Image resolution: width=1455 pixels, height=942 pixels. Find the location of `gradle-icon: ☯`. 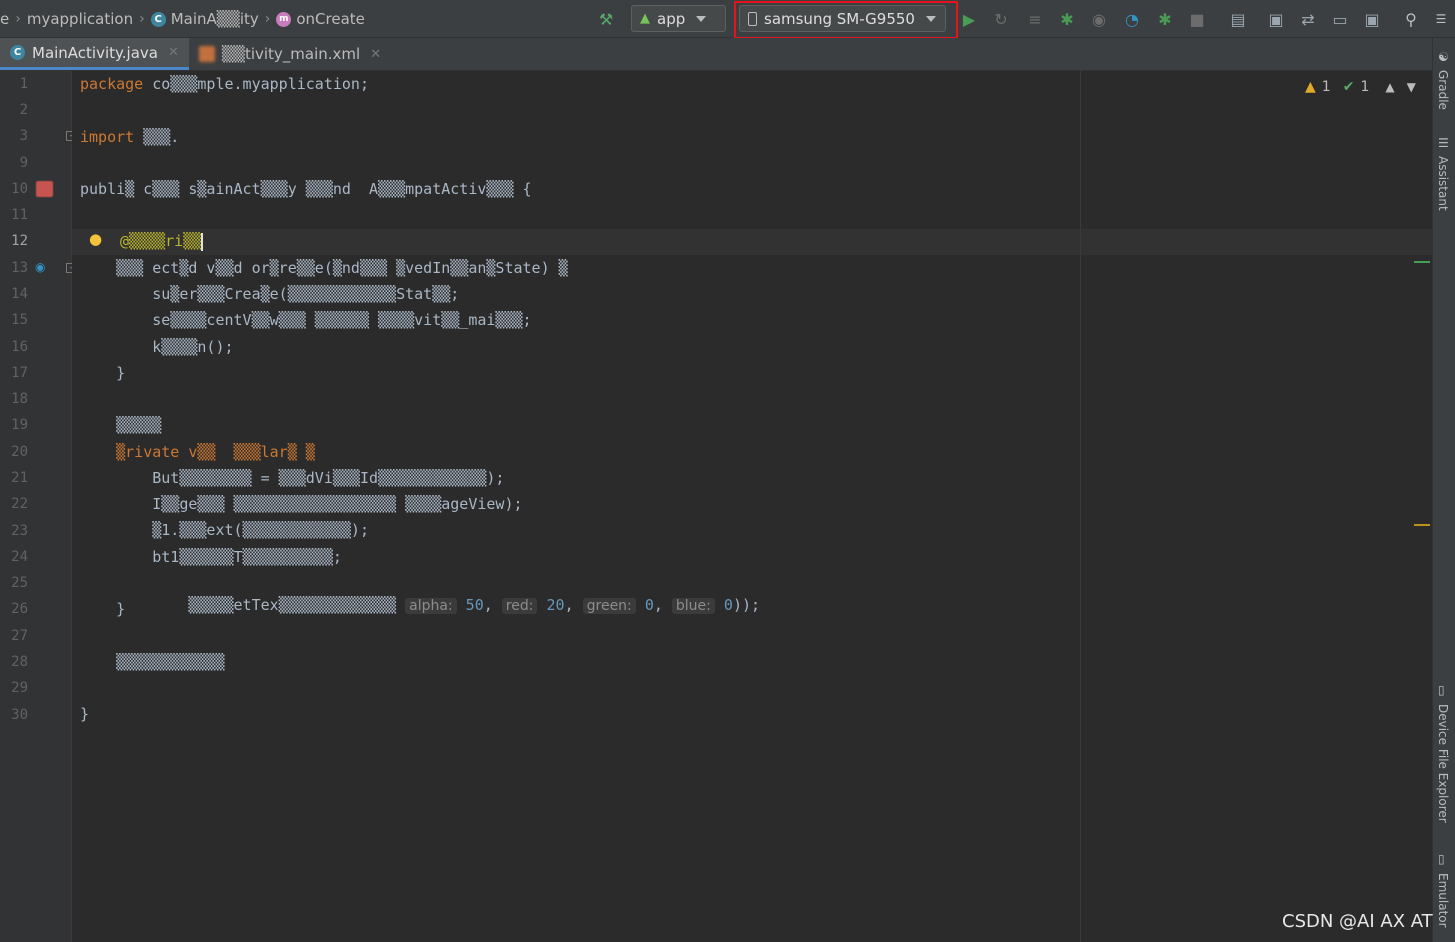

gradle-icon: ☯ is located at coordinates (1443, 57).